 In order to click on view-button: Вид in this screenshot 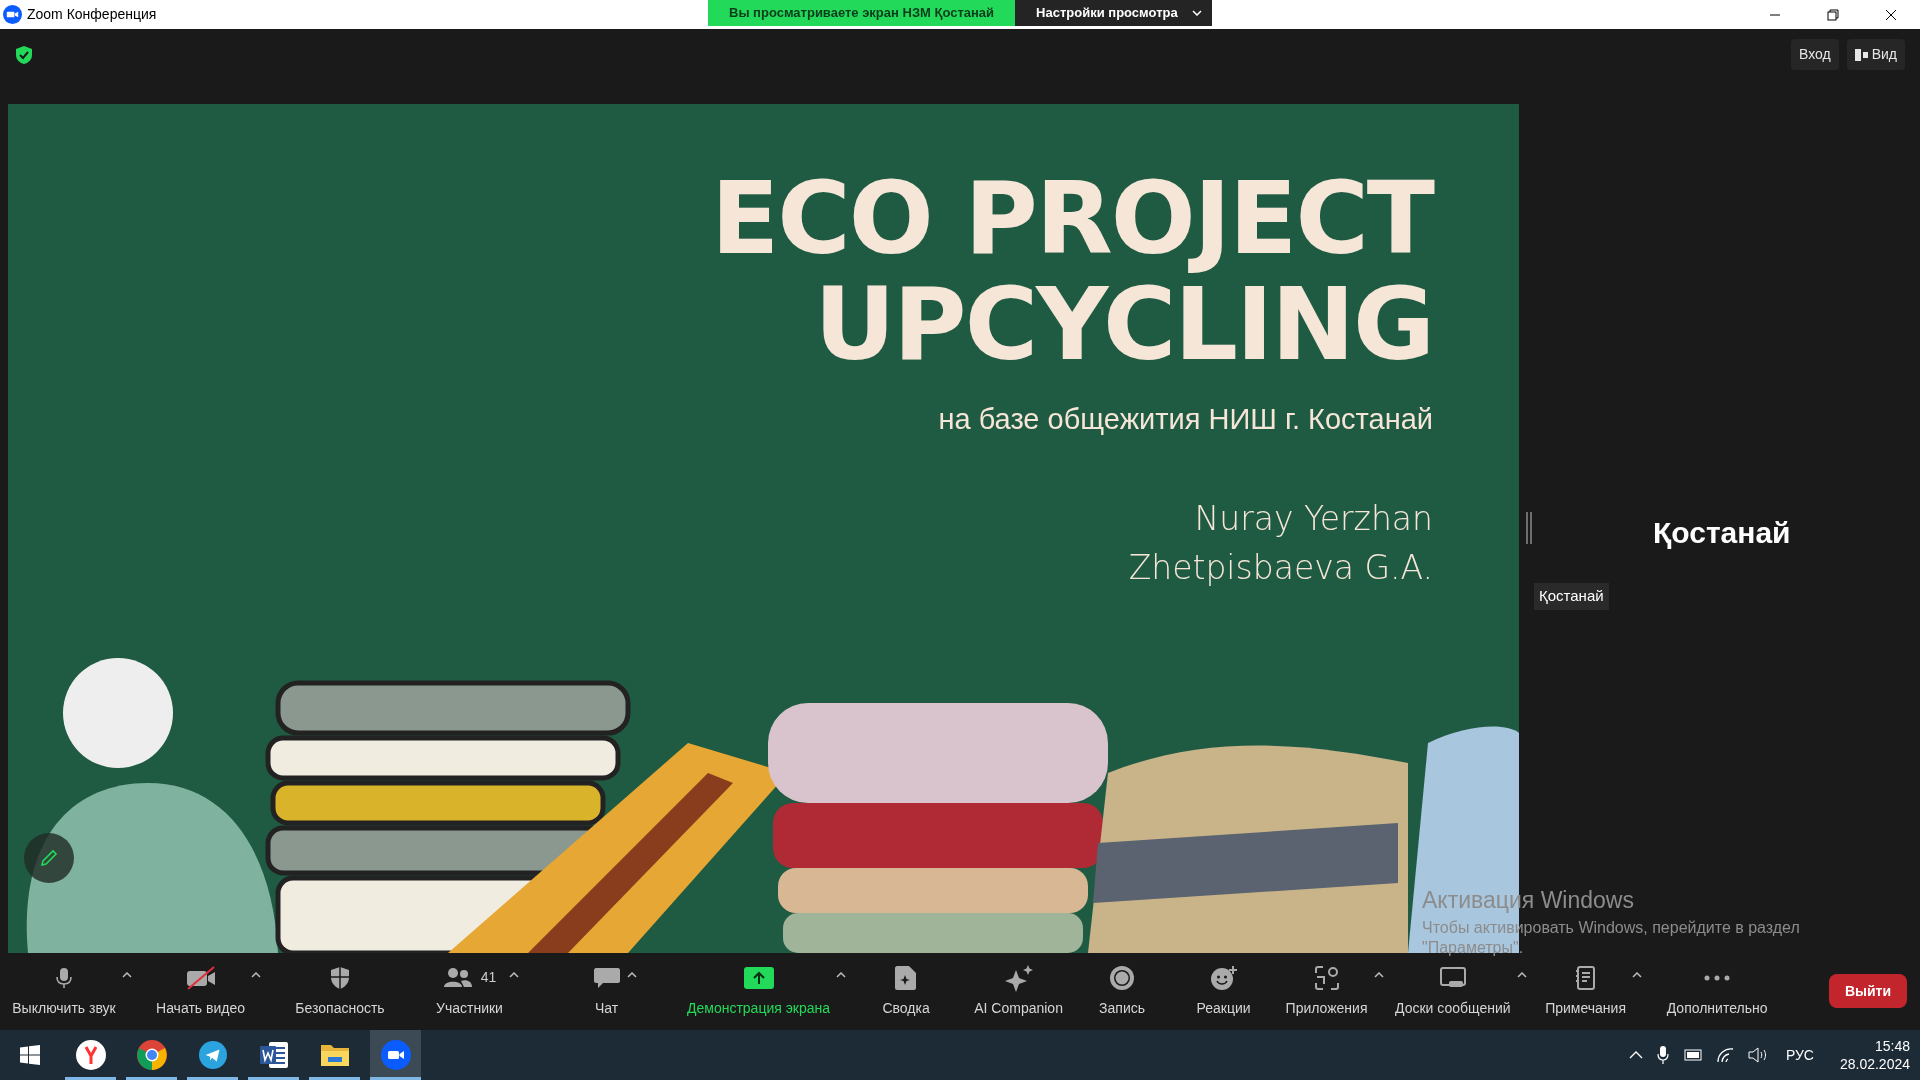, I will do `click(1875, 54)`.